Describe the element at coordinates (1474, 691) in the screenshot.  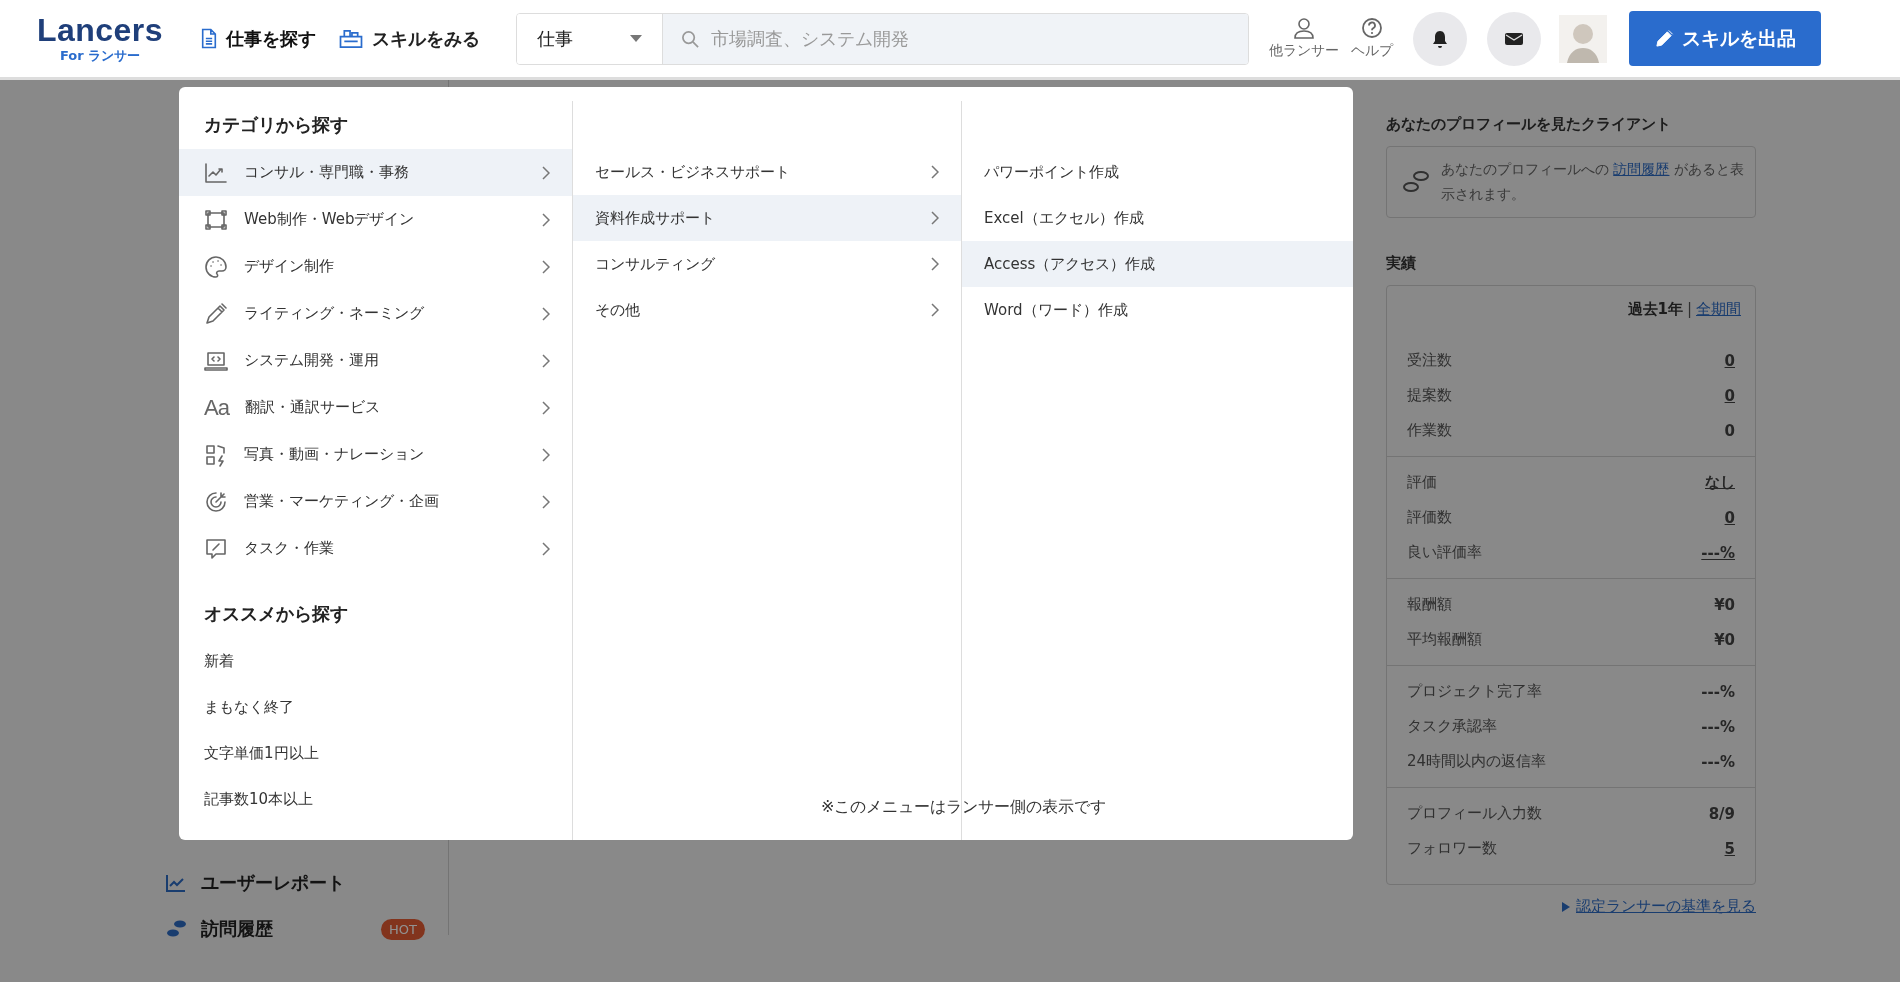
I see `stat-label: プロジェクト完了率` at that location.